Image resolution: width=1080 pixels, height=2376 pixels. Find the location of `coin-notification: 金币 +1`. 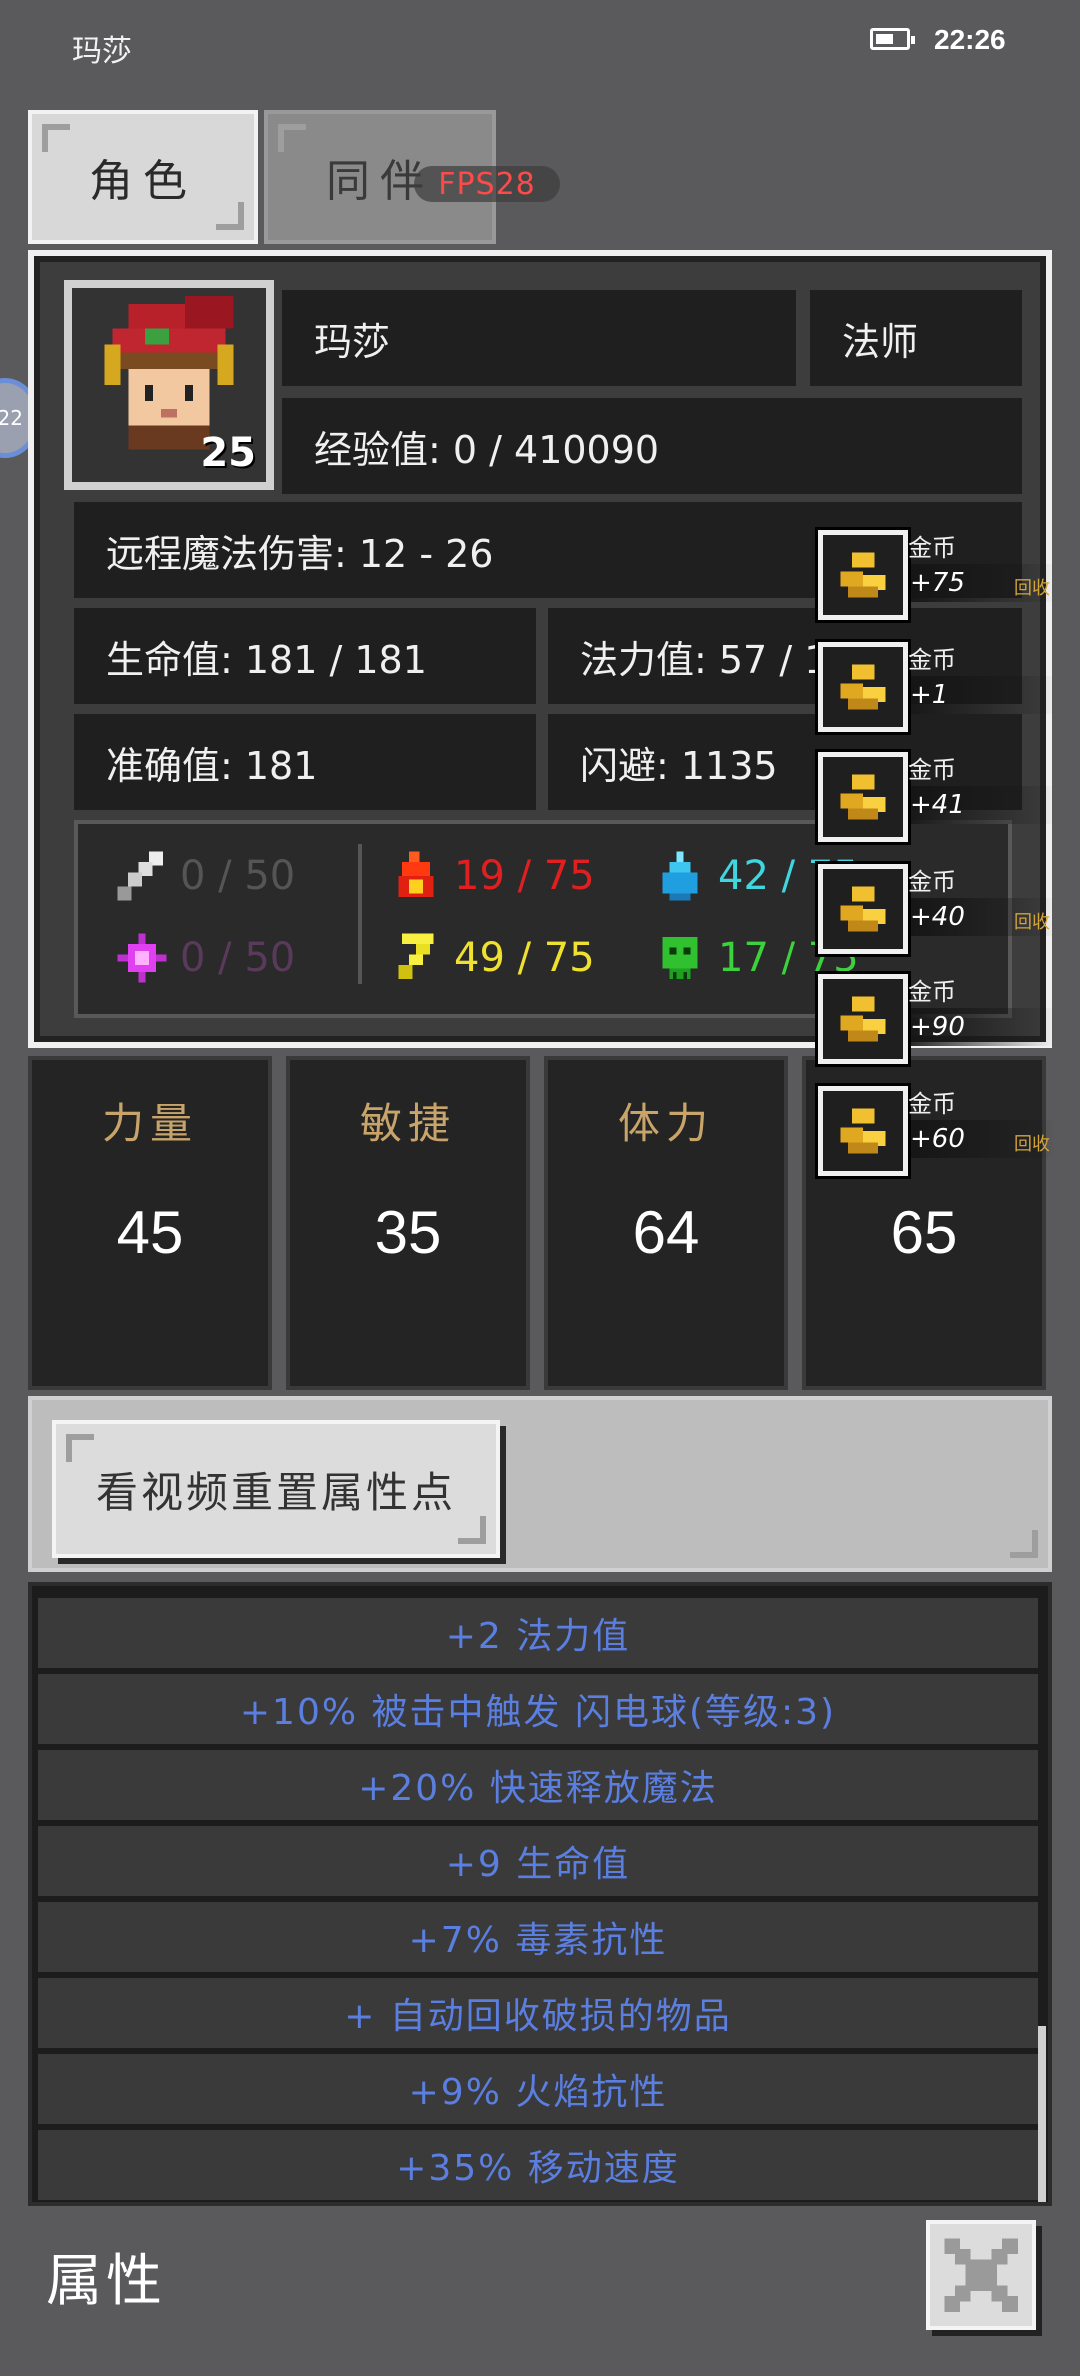

coin-notification: 金币 +1 is located at coordinates (949, 684).